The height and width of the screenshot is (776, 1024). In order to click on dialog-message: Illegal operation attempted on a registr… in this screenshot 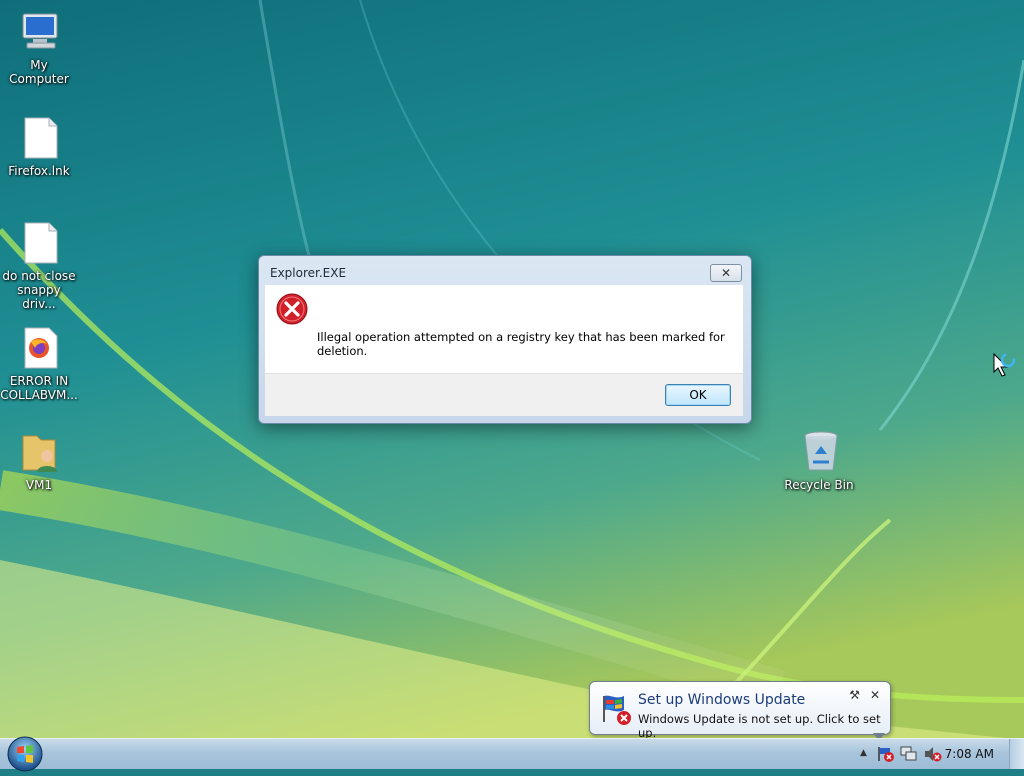, I will do `click(521, 344)`.